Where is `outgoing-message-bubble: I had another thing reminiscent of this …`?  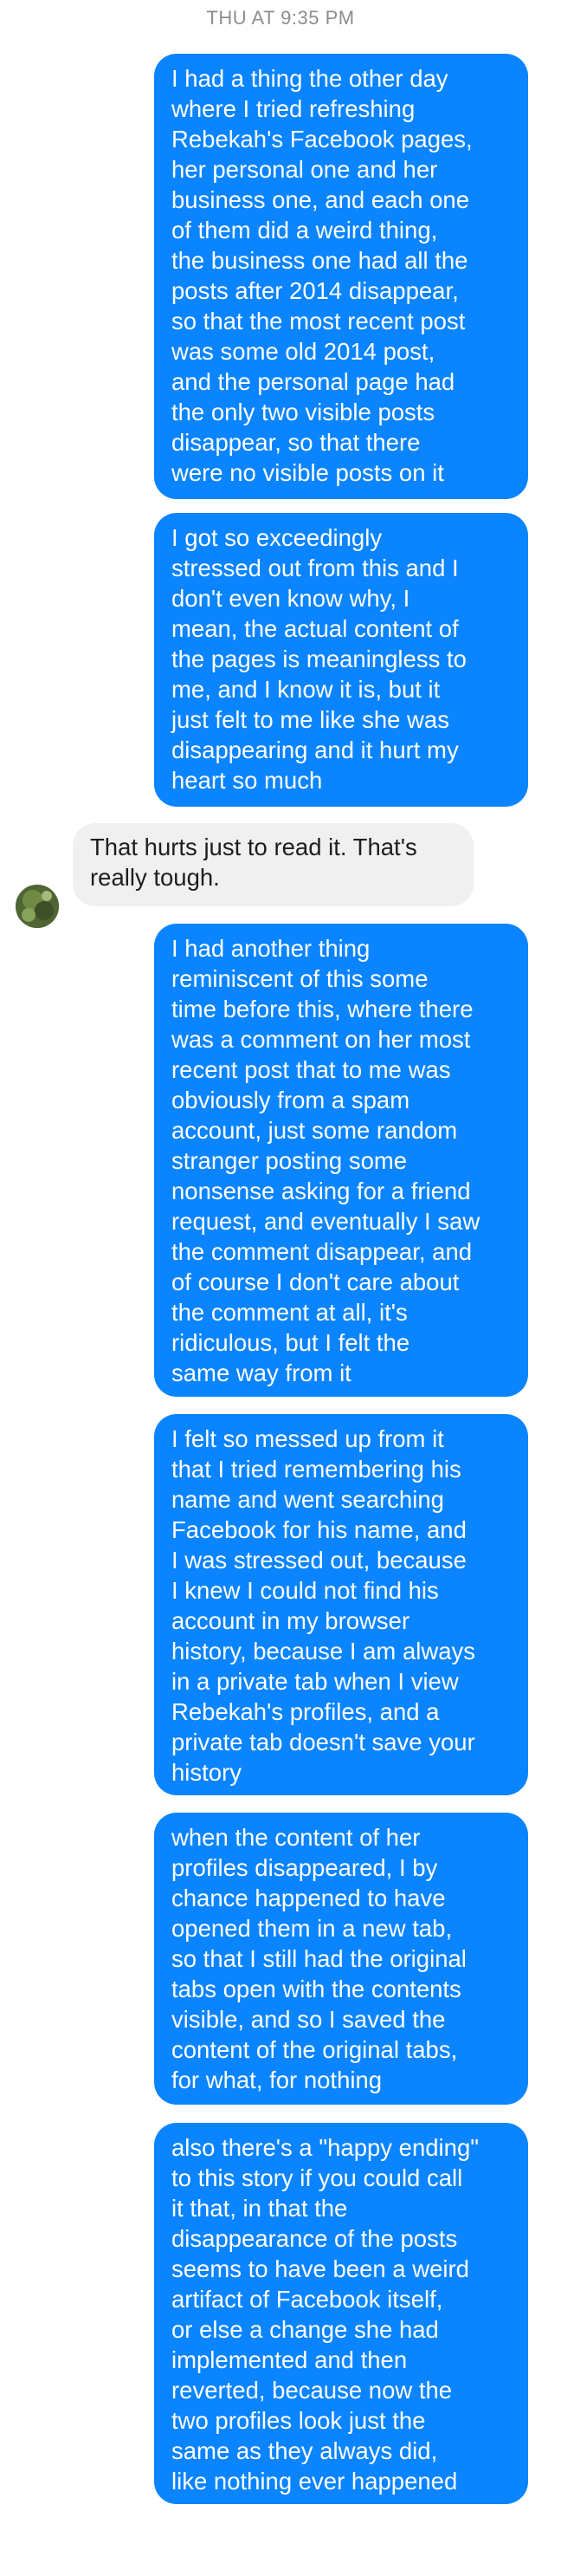
outgoing-message-bubble: I had another thing reminiscent of this … is located at coordinates (341, 1161).